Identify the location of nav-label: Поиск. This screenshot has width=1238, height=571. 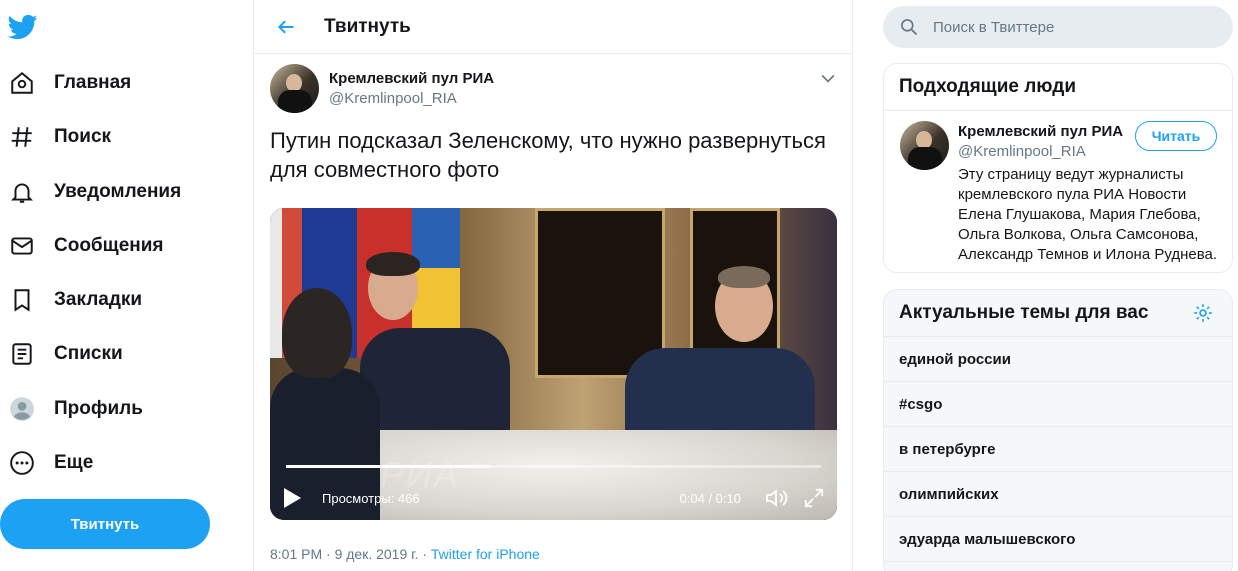
(83, 136).